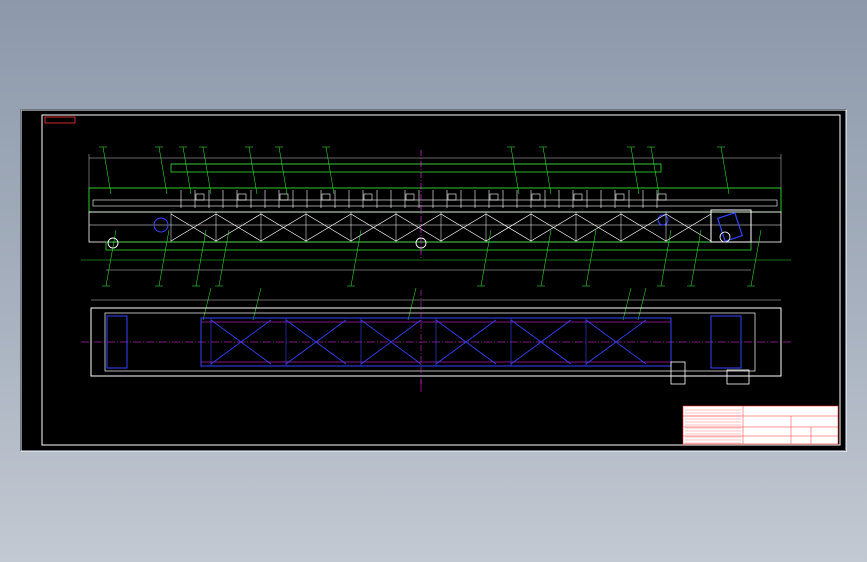 The height and width of the screenshot is (562, 867). I want to click on drive-head, so click(731, 226).